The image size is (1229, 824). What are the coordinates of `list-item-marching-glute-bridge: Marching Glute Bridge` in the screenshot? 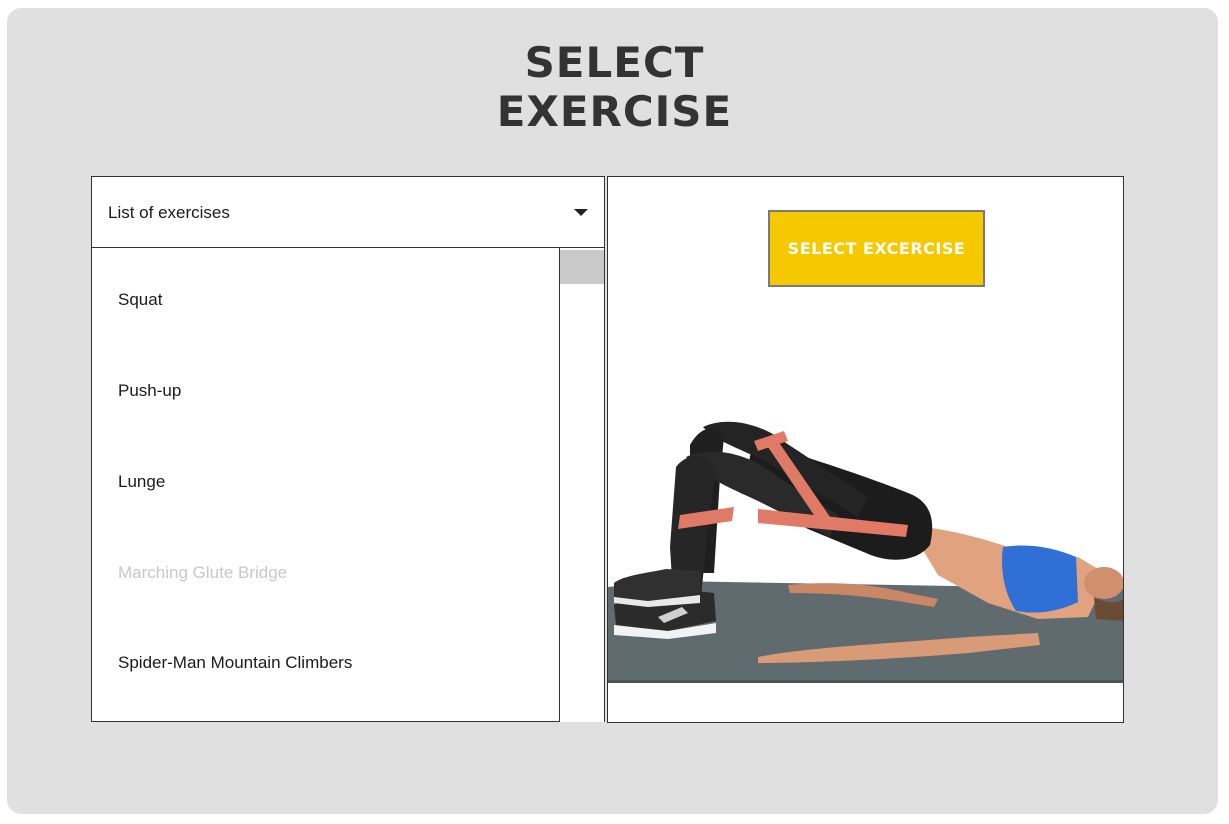 It's located at (203, 572).